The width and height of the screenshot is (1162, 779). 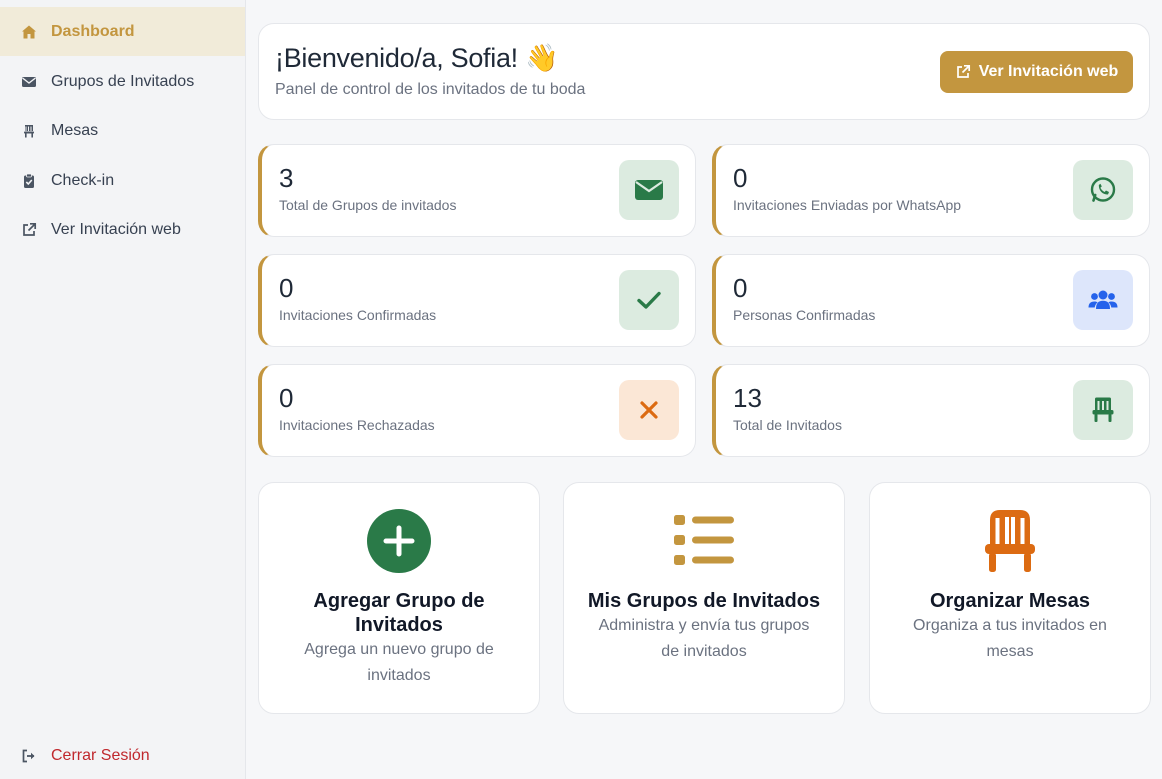 What do you see at coordinates (286, 178) in the screenshot?
I see `stat-value: 3` at bounding box center [286, 178].